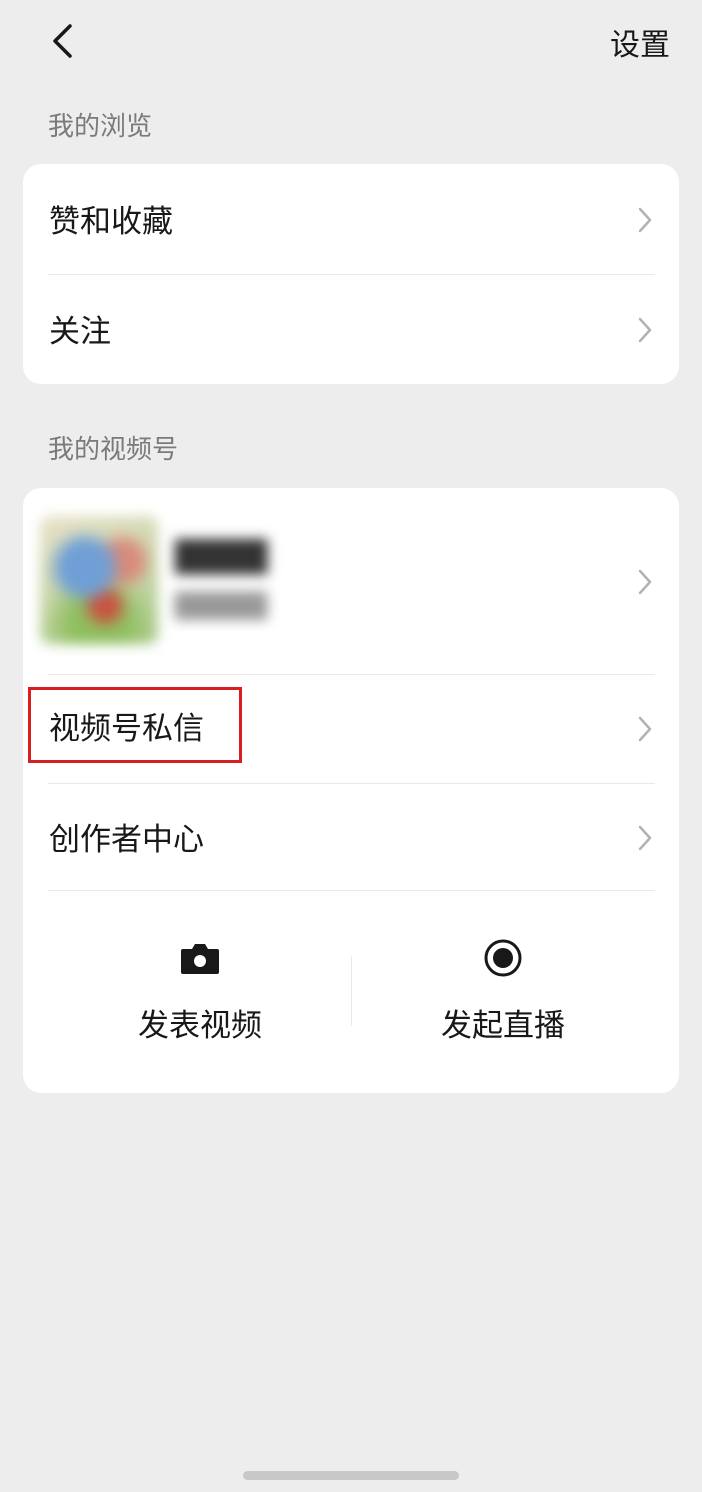 The image size is (702, 1492). I want to click on section-title-browse: 我的浏览, so click(100, 127).